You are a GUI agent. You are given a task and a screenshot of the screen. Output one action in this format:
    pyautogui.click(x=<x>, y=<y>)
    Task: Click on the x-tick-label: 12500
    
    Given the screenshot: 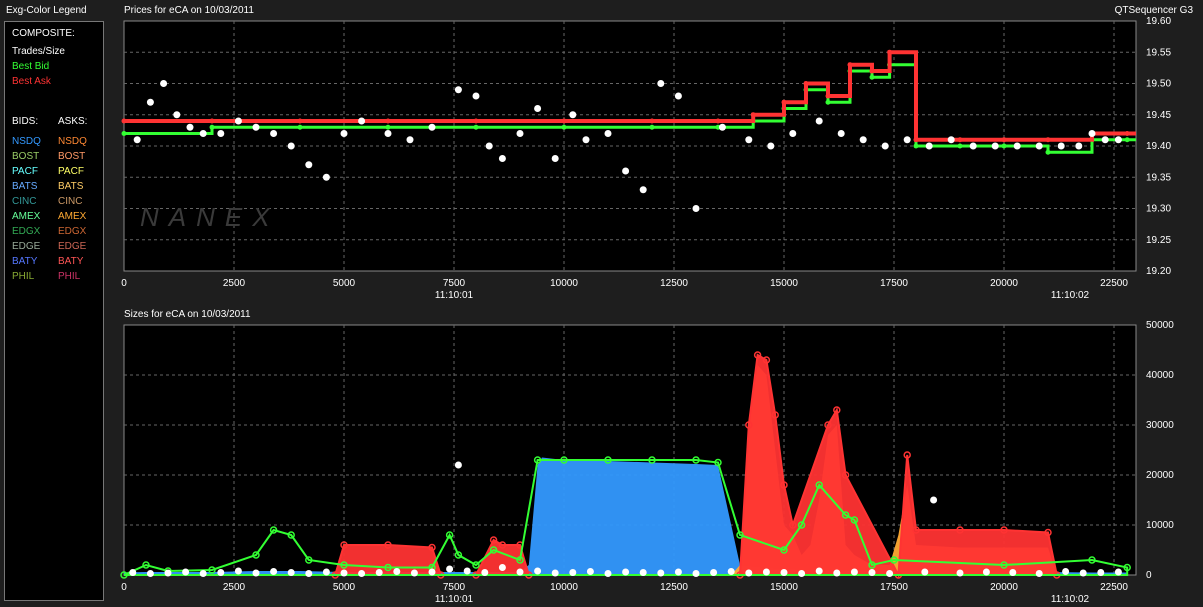 What is the action you would take?
    pyautogui.click(x=674, y=587)
    